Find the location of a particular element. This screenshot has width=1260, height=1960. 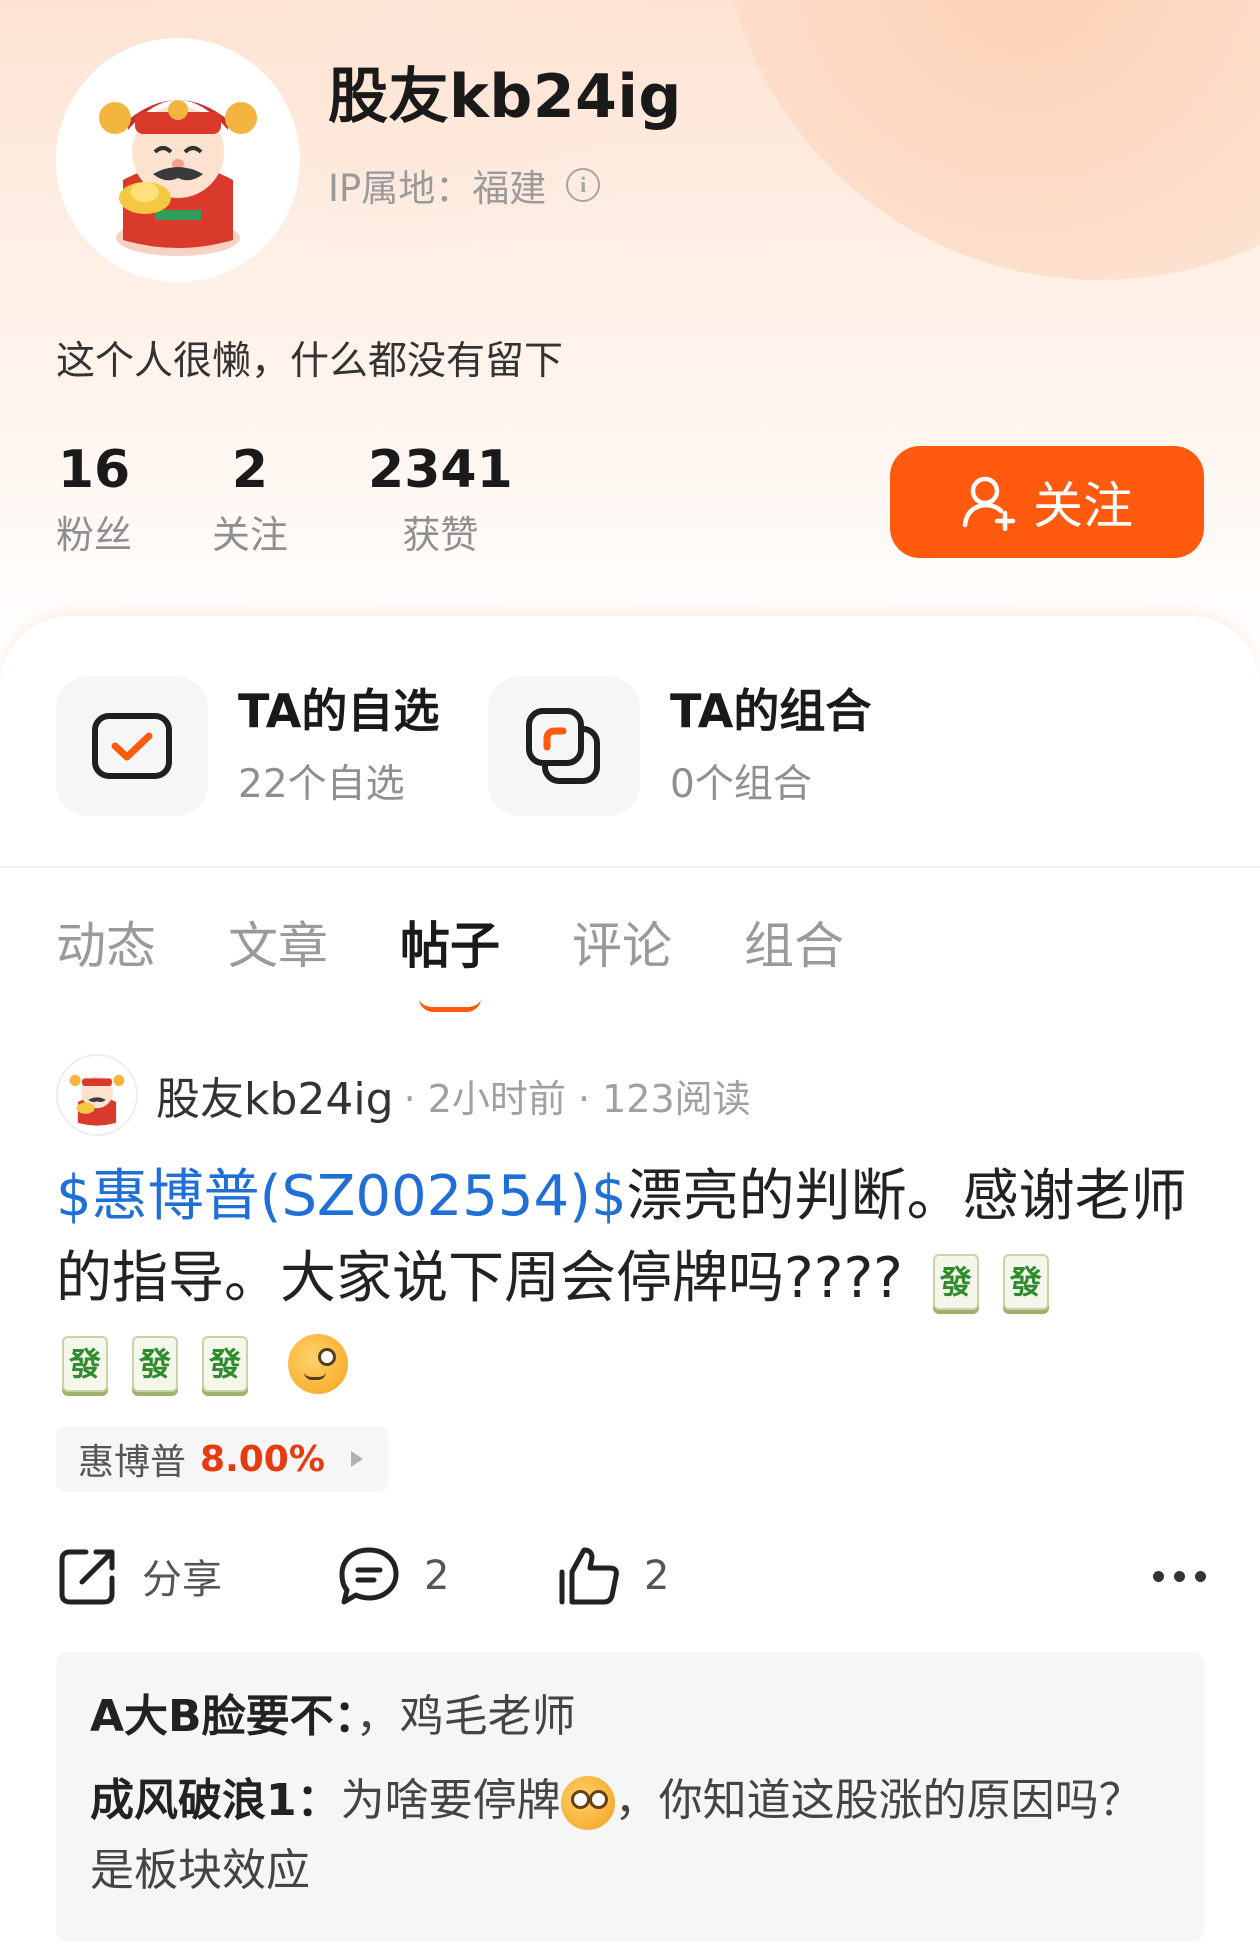

active-tab-indicator is located at coordinates (450, 1005).